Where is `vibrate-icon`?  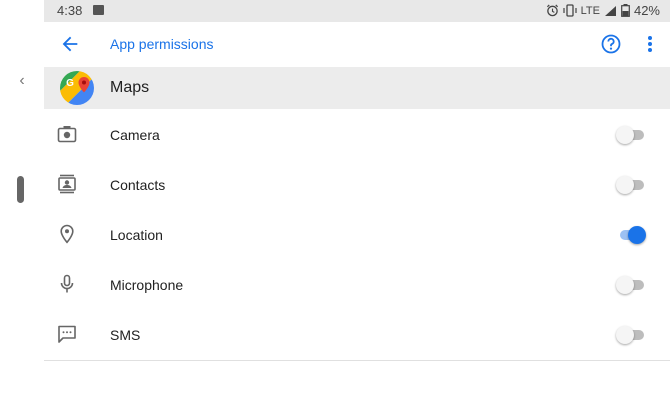
vibrate-icon is located at coordinates (570, 10).